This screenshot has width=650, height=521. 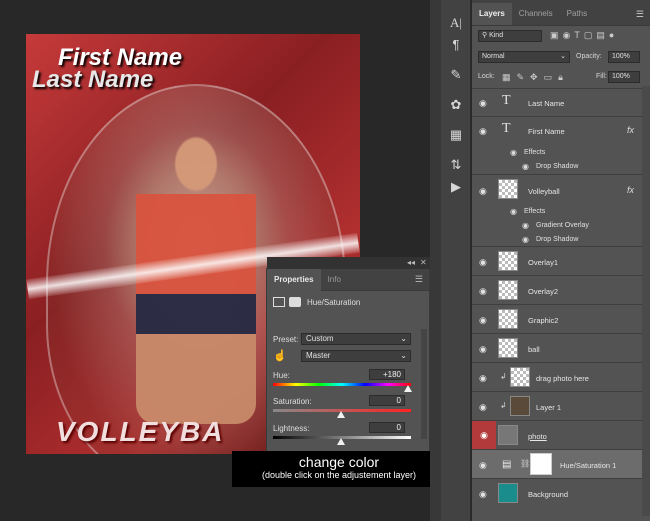 I want to click on link-icon: ⛓, so click(x=525, y=463).